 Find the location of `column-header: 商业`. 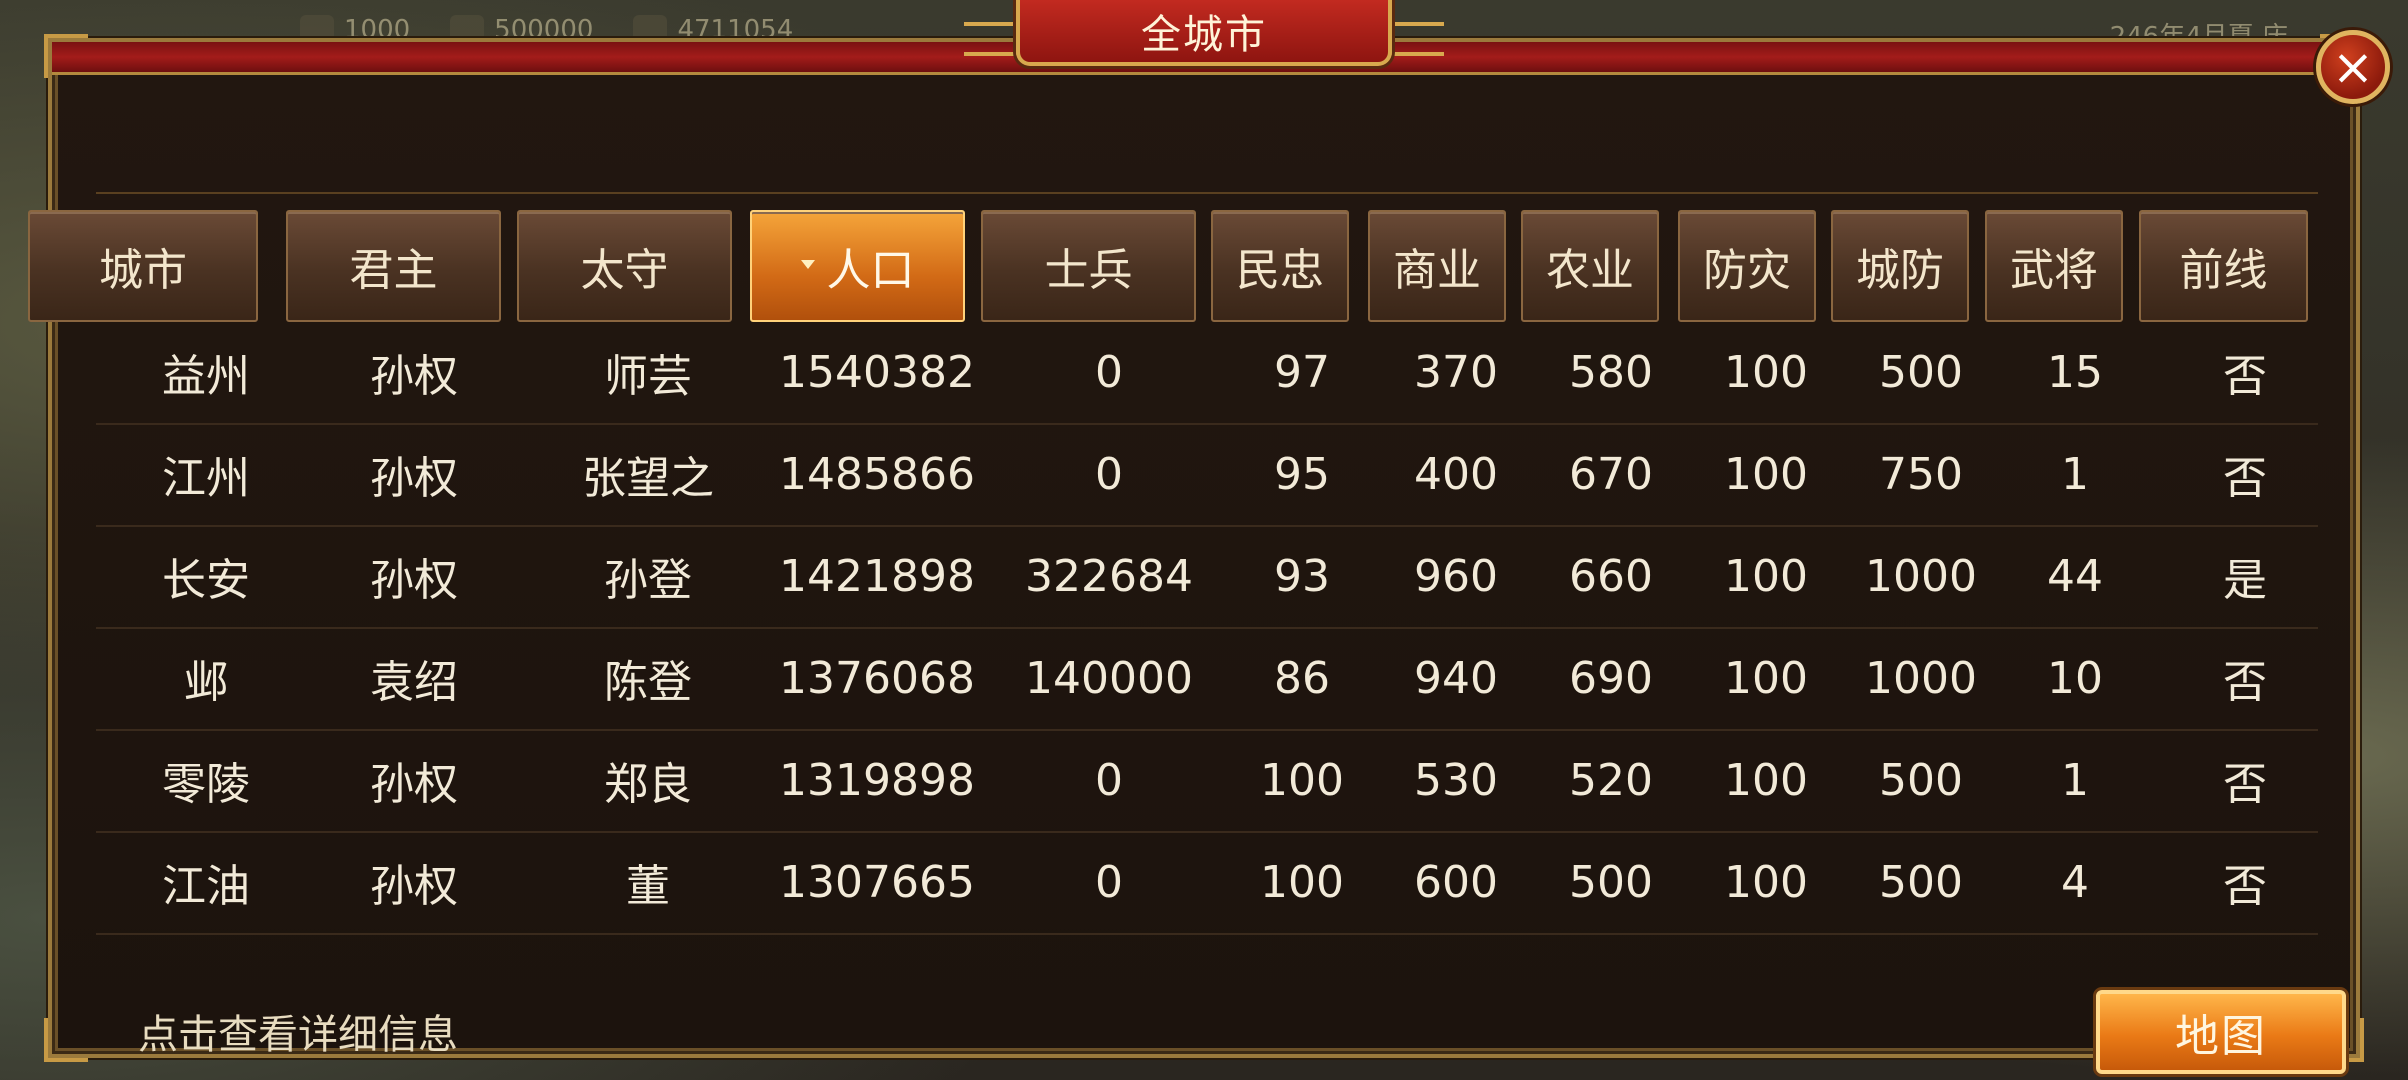

column-header: 商业 is located at coordinates (1437, 266).